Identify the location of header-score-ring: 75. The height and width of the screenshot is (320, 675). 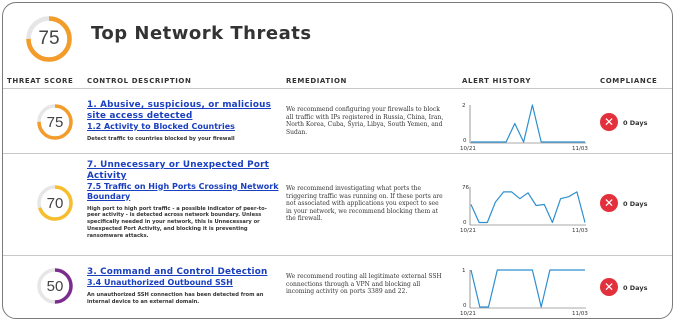
(49, 39).